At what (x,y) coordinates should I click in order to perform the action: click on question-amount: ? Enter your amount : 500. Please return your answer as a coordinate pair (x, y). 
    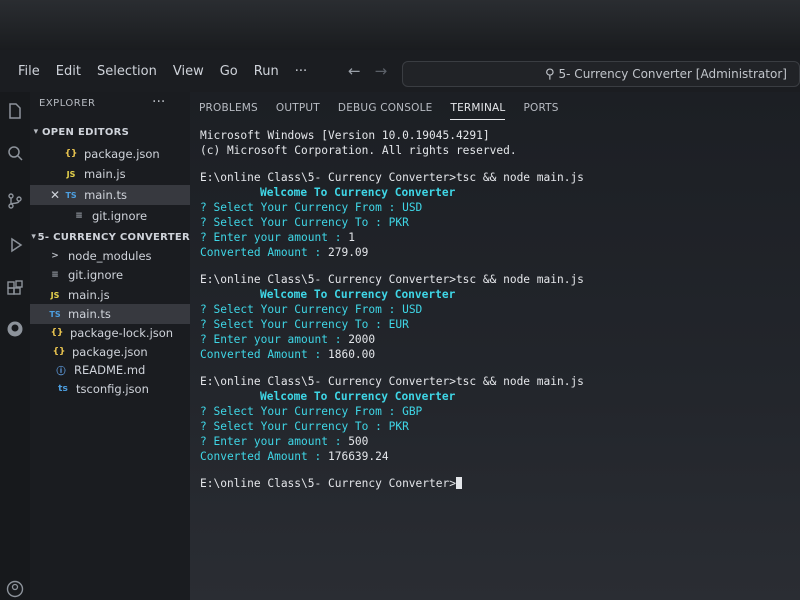
    Looking at the image, I should click on (284, 441).